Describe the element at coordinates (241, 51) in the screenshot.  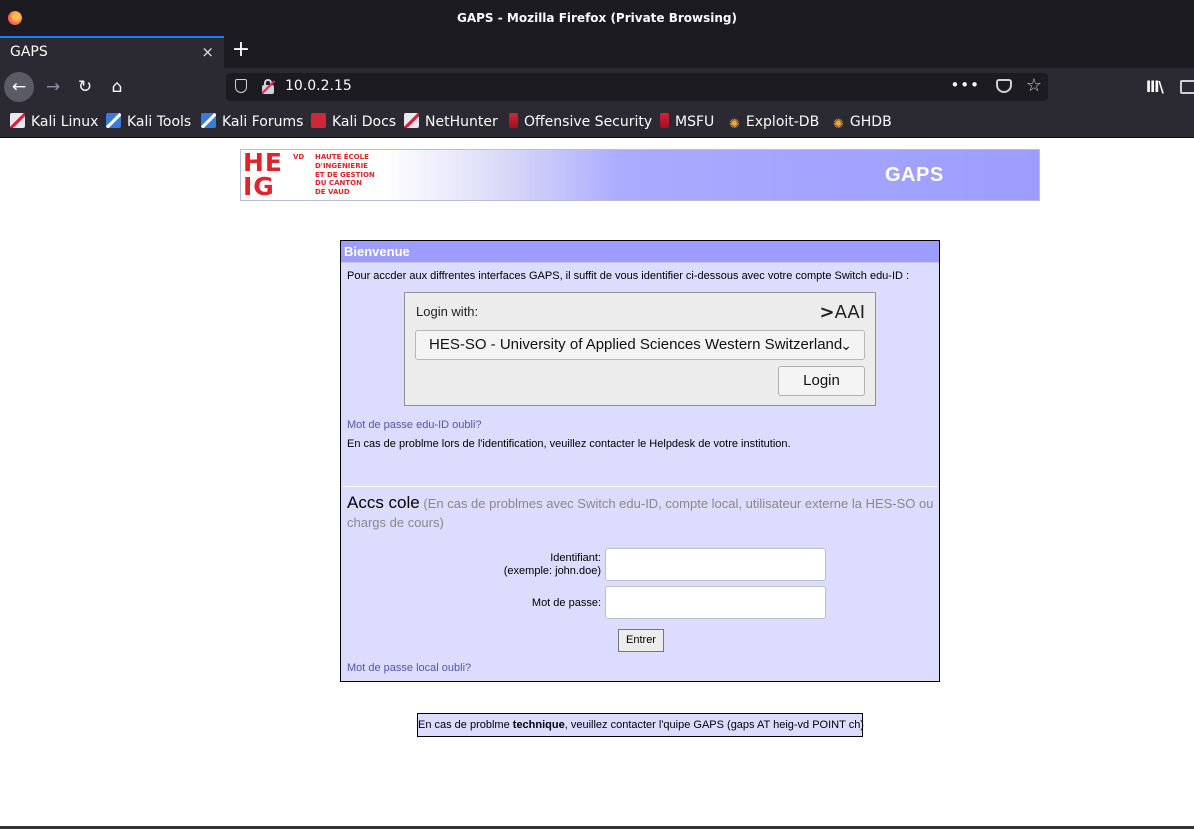
I see `new-tab-button: +` at that location.